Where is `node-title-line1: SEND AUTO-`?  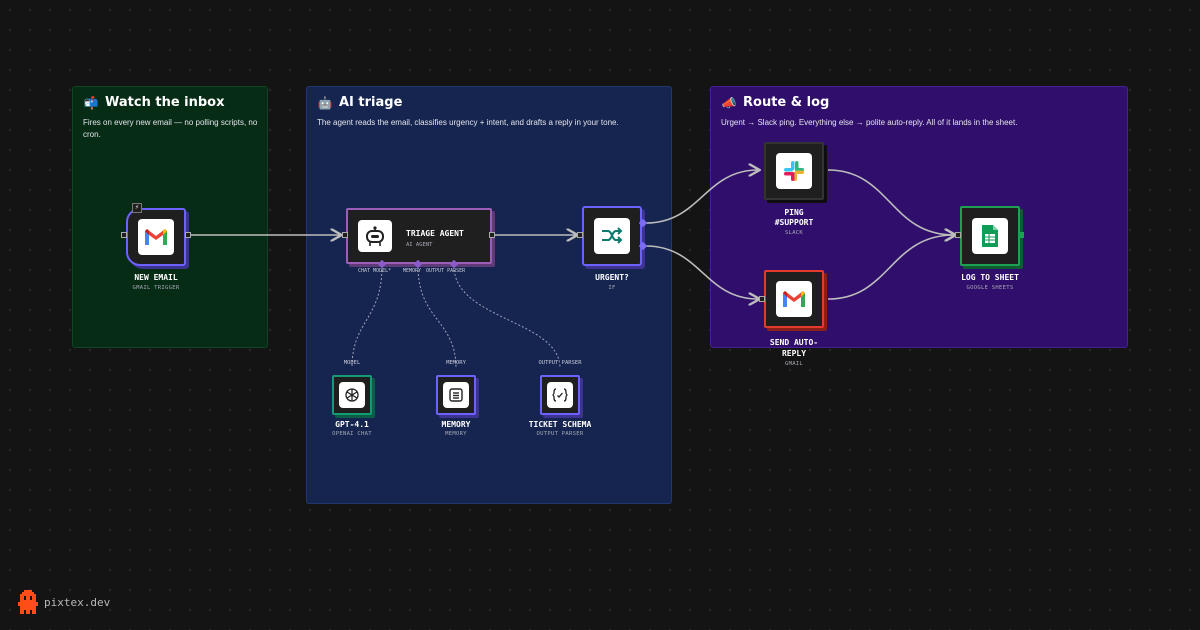
node-title-line1: SEND AUTO- is located at coordinates (794, 342).